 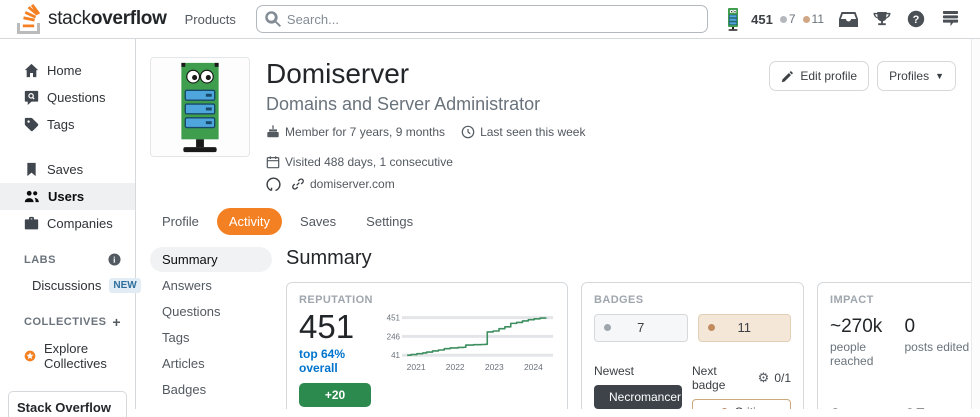 What do you see at coordinates (638, 396) in the screenshot?
I see `newest-badge-pill: Necromancer` at bounding box center [638, 396].